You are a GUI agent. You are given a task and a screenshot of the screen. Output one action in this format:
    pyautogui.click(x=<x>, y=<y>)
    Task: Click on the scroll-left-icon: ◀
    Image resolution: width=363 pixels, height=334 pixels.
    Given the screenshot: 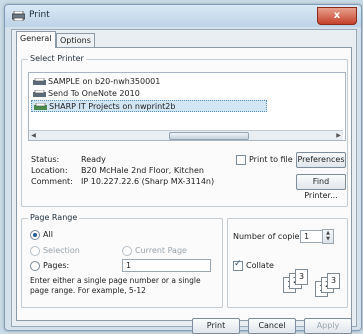 What is the action you would take?
    pyautogui.click(x=33, y=135)
    